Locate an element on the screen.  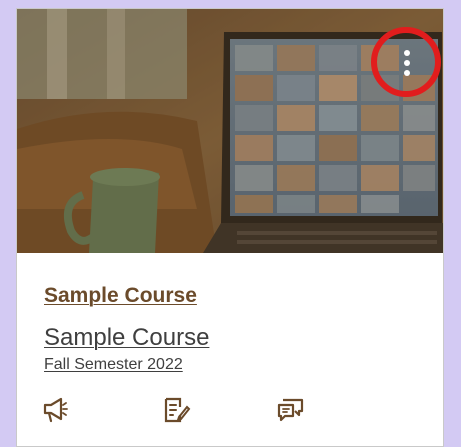
assignments-icon is located at coordinates (177, 410).